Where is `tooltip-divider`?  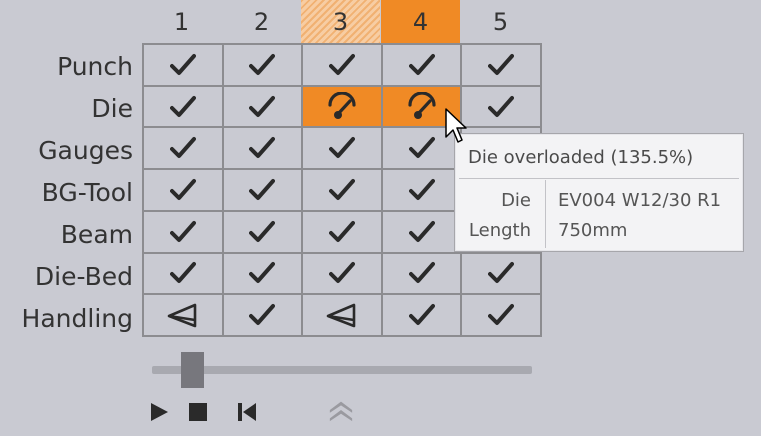 tooltip-divider is located at coordinates (599, 178).